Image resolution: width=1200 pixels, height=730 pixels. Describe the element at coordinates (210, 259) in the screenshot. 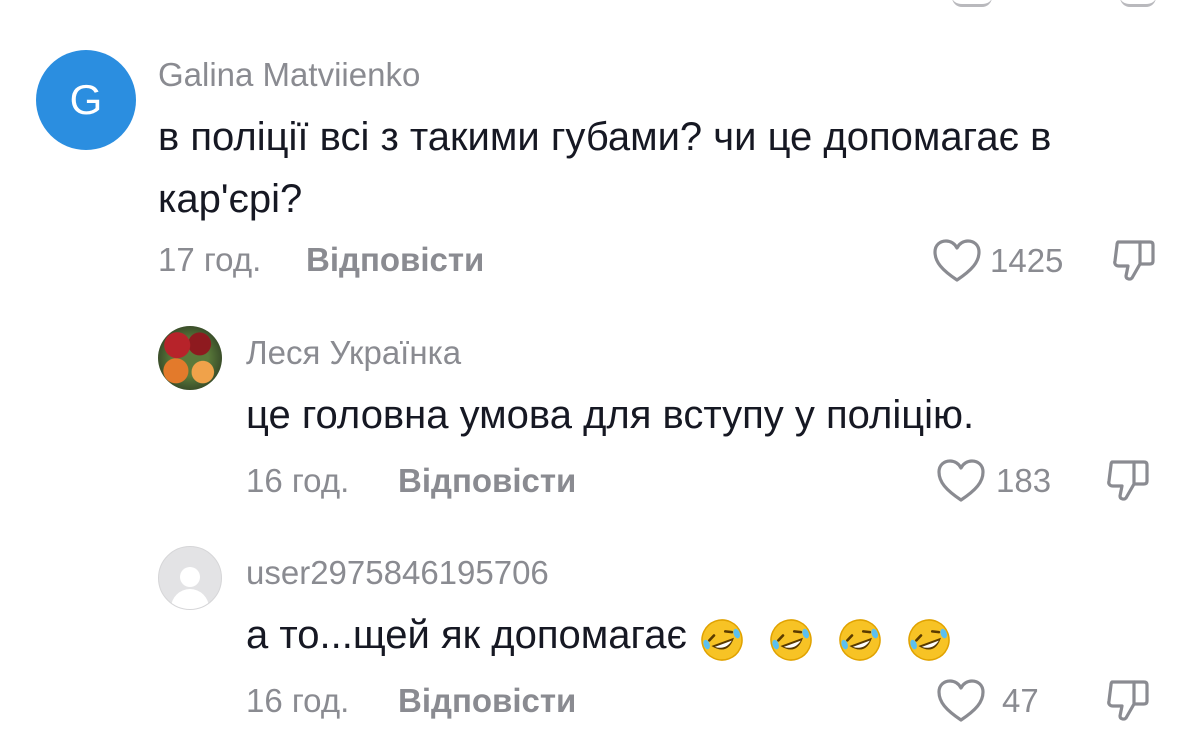

I see `comment-timestamp: 17 год.` at that location.